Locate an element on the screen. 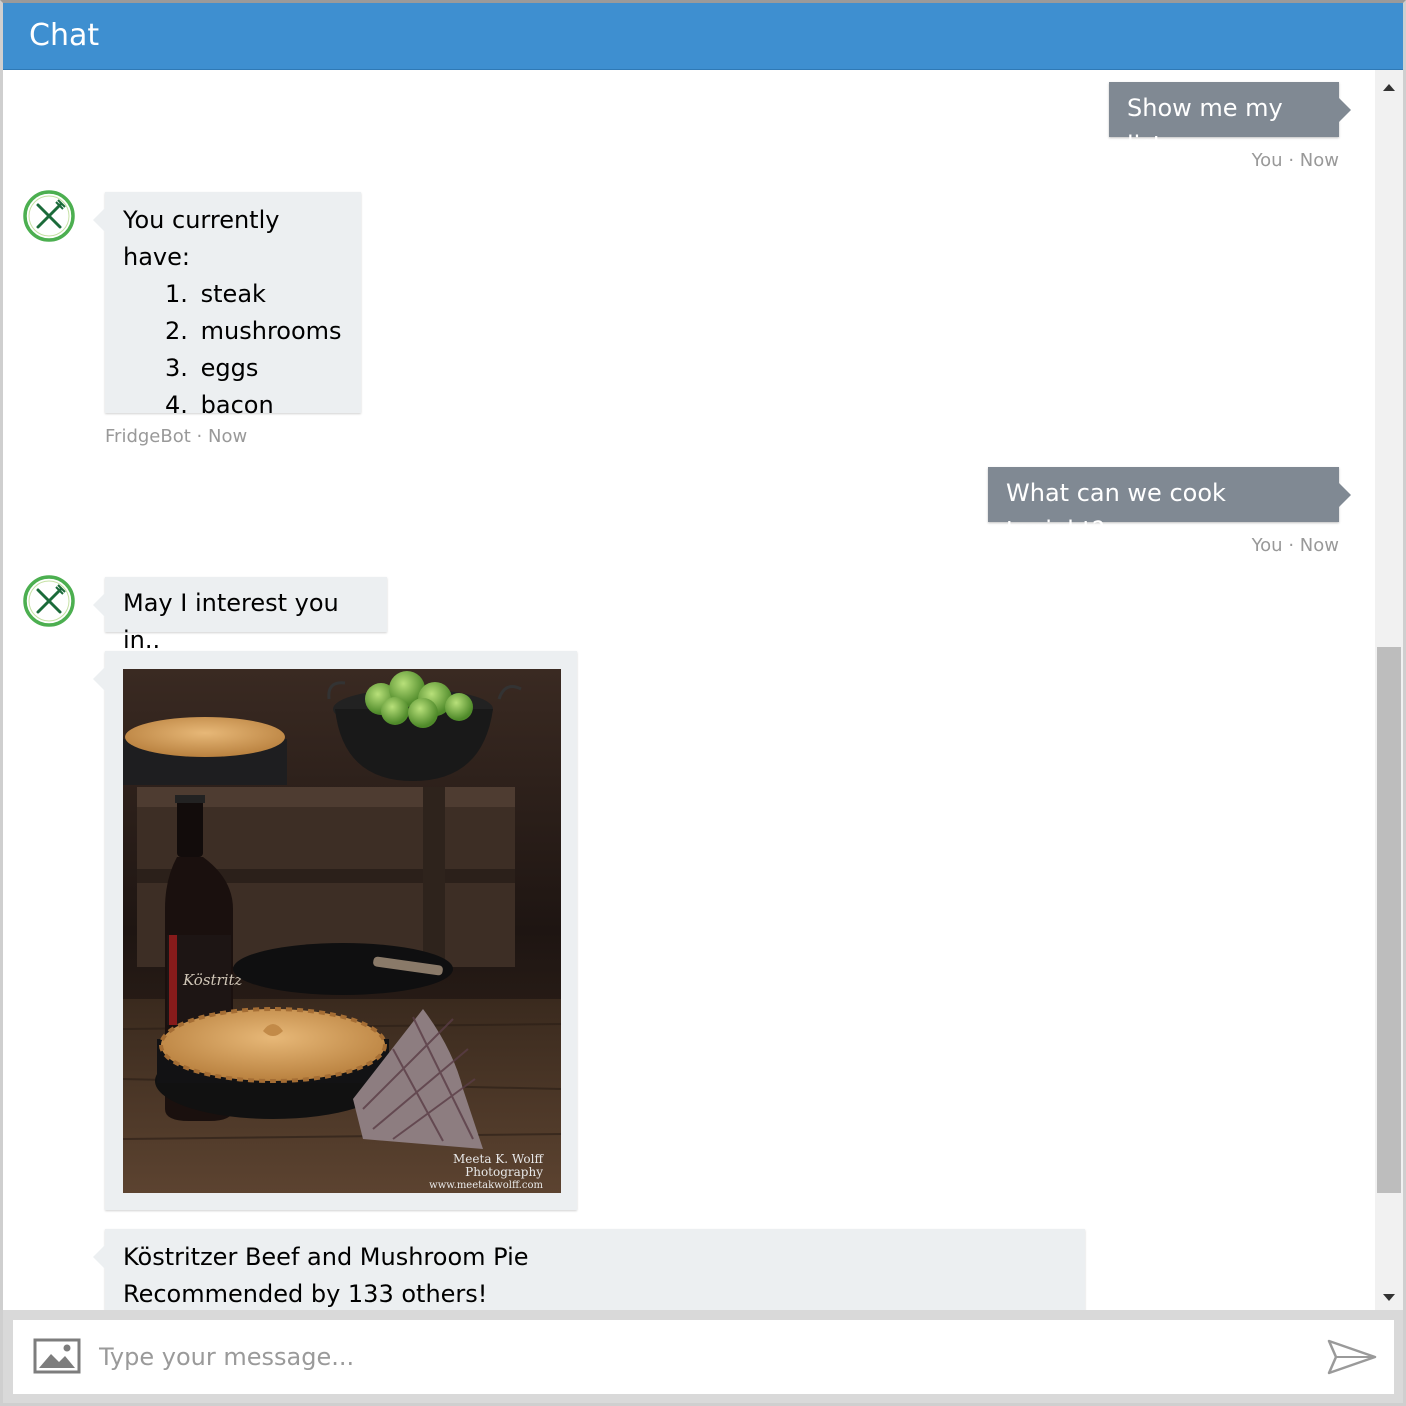  user-message: Show me my list. is located at coordinates (1230, 120).